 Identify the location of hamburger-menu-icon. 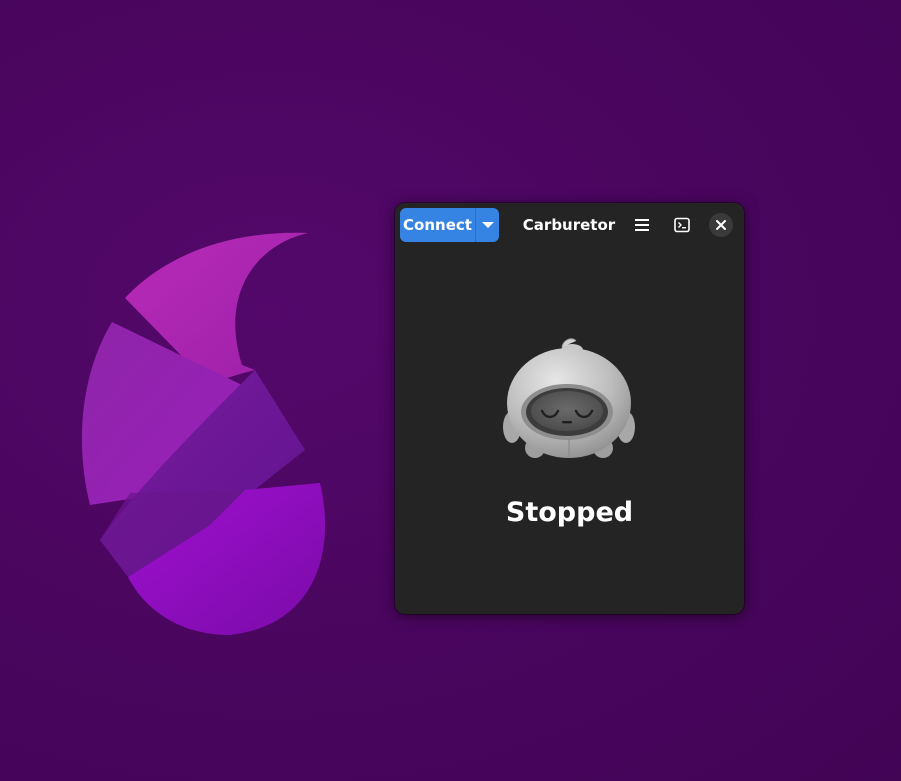
(642, 225).